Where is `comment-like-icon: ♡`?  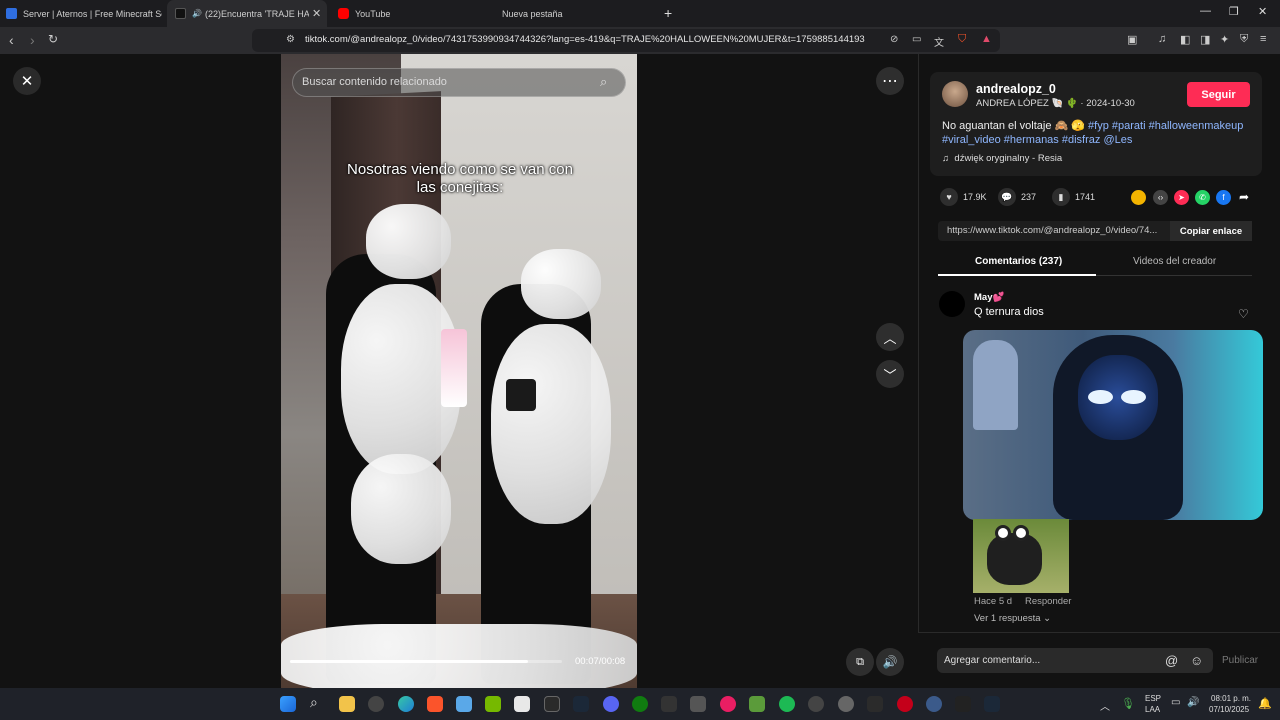 comment-like-icon: ♡ is located at coordinates (1243, 314).